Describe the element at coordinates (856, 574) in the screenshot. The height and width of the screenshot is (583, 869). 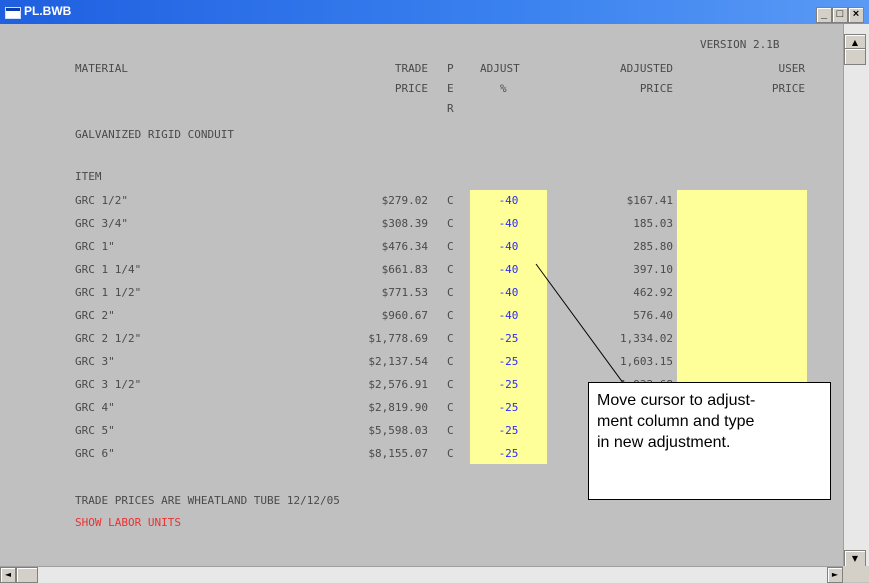
I see `split-box-icon` at that location.